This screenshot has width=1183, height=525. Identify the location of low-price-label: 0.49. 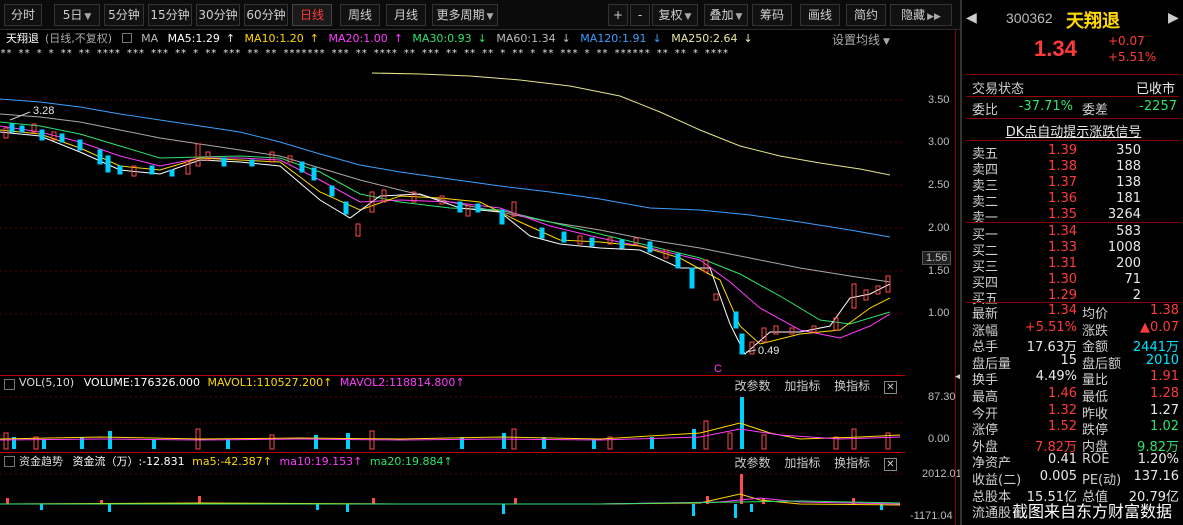
(768, 351).